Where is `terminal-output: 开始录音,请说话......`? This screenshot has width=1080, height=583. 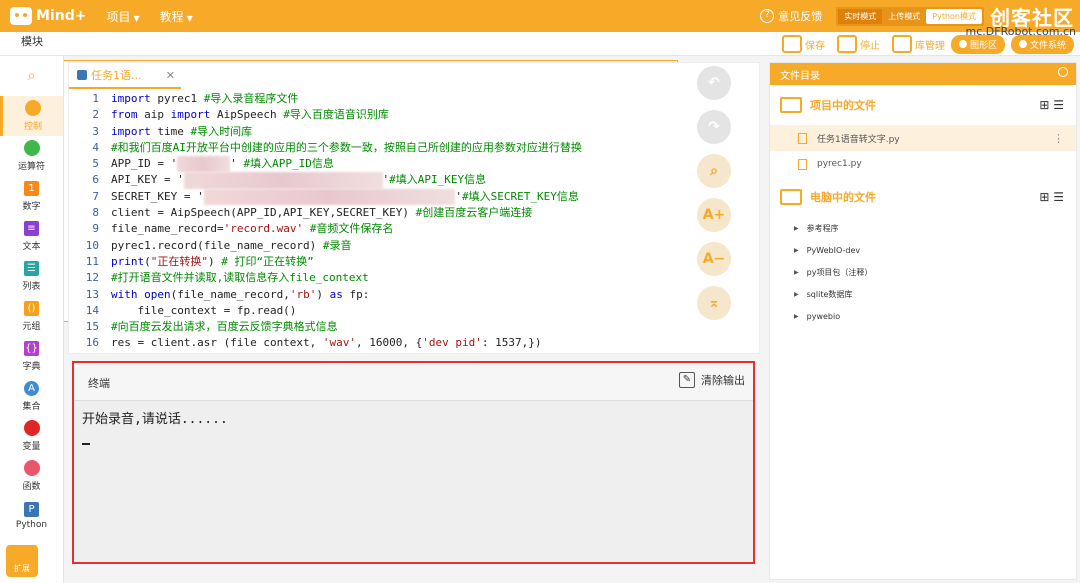
terminal-output: 开始录音,请说话...... is located at coordinates (413, 431).